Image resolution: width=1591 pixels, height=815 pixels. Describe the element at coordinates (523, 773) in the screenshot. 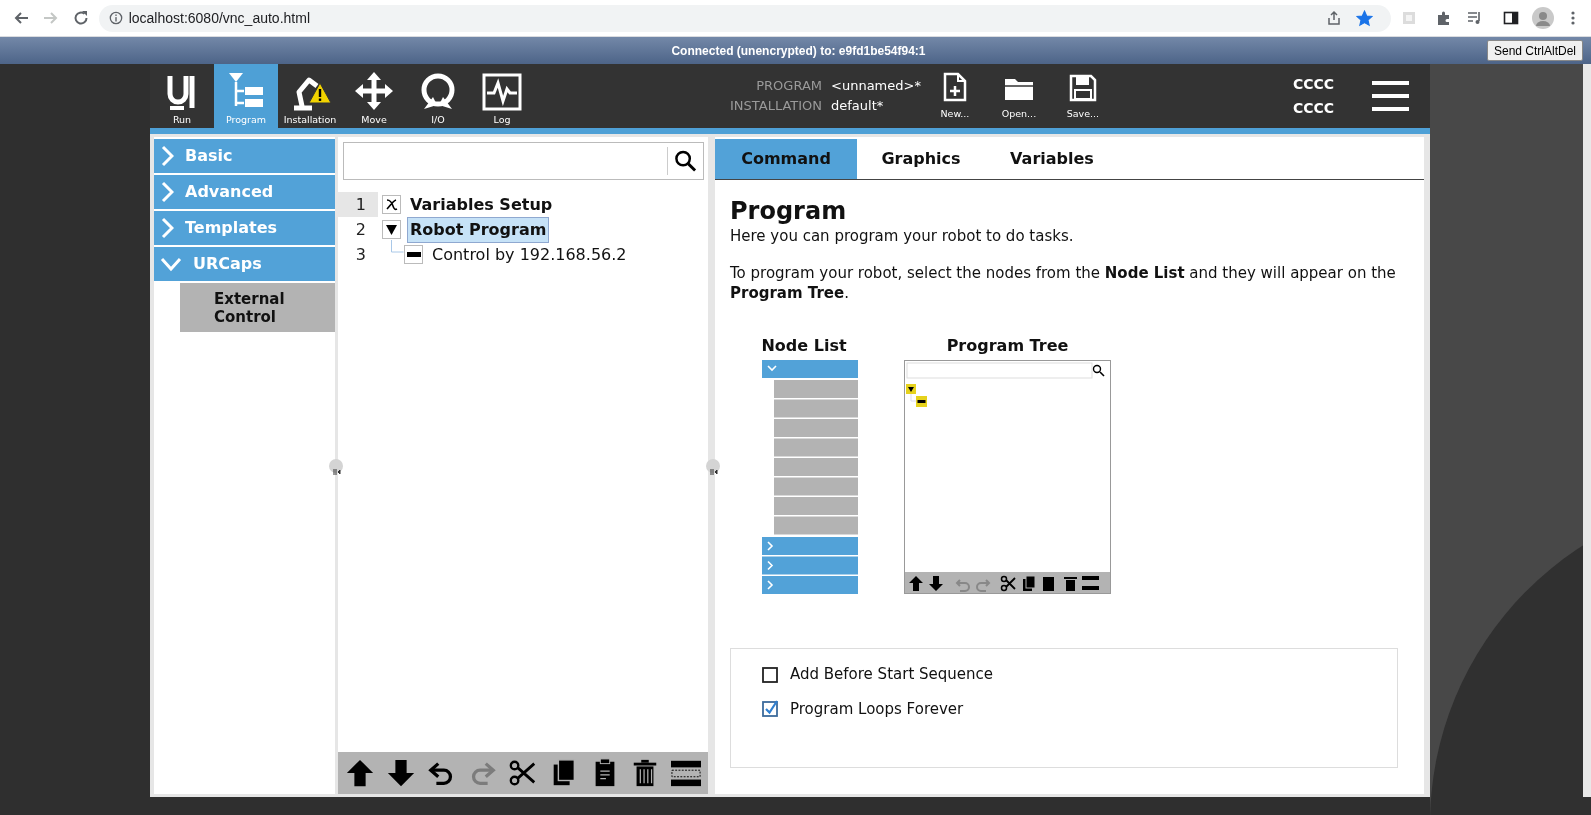

I see `scissors-icon` at that location.